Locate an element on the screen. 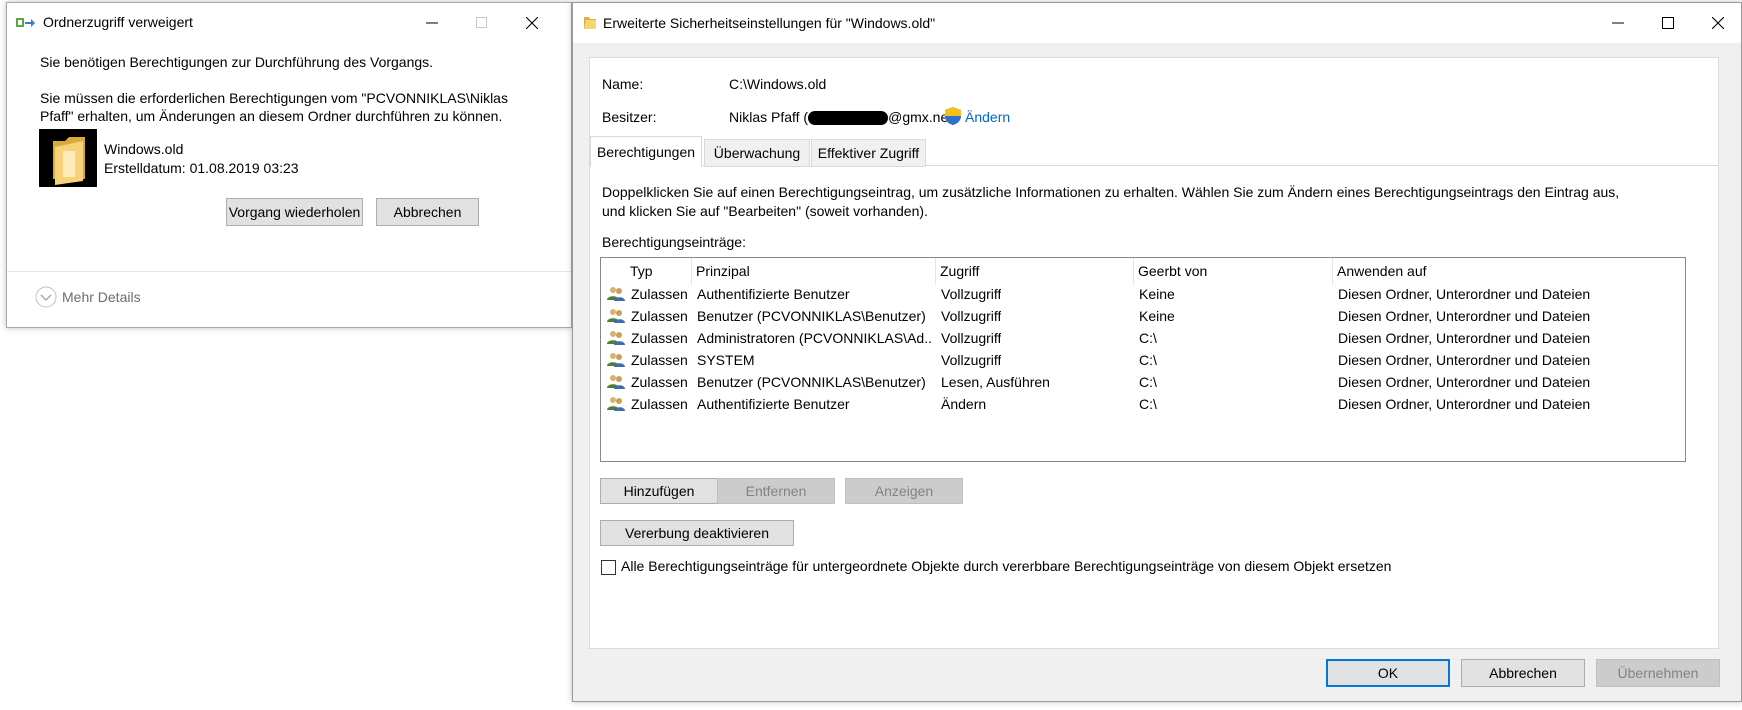 This screenshot has height=710, width=1742. name-value: C:\Windows.old is located at coordinates (778, 84).